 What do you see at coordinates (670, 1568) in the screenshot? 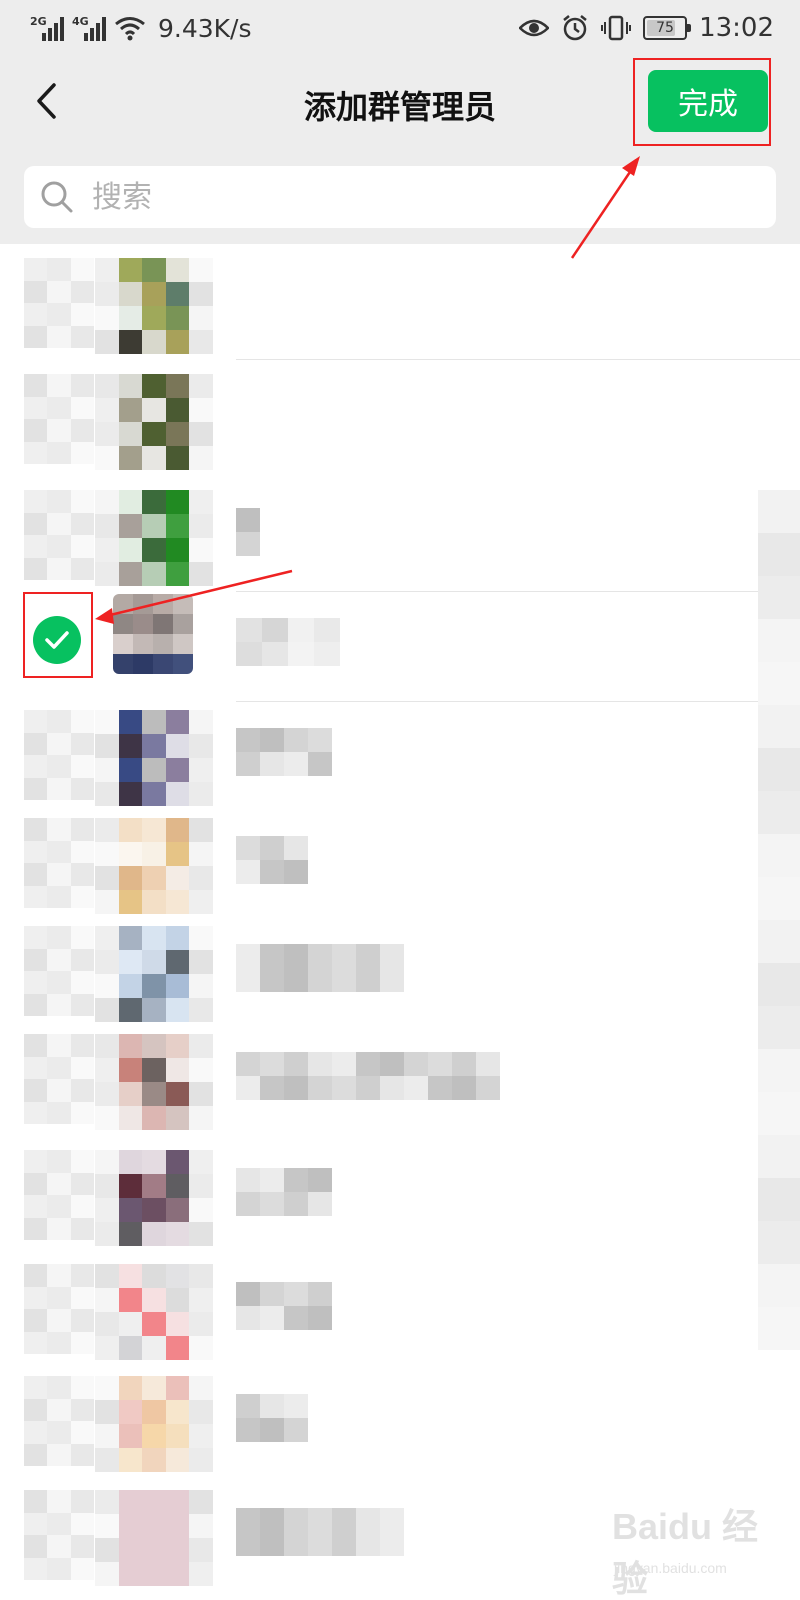
I see `watermark-sub: jingyan.baidu.com` at bounding box center [670, 1568].